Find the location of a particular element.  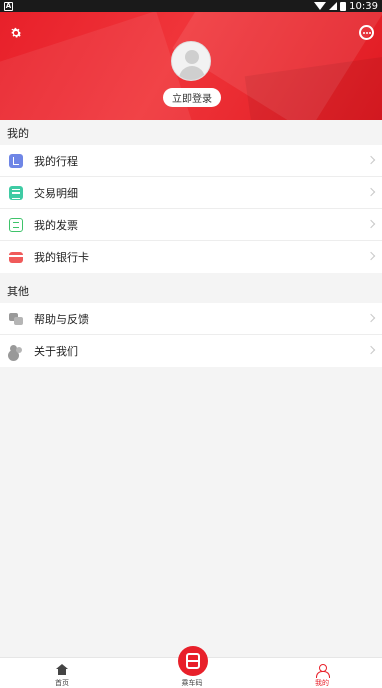

list-item-label: 我的行程 is located at coordinates (56, 161).